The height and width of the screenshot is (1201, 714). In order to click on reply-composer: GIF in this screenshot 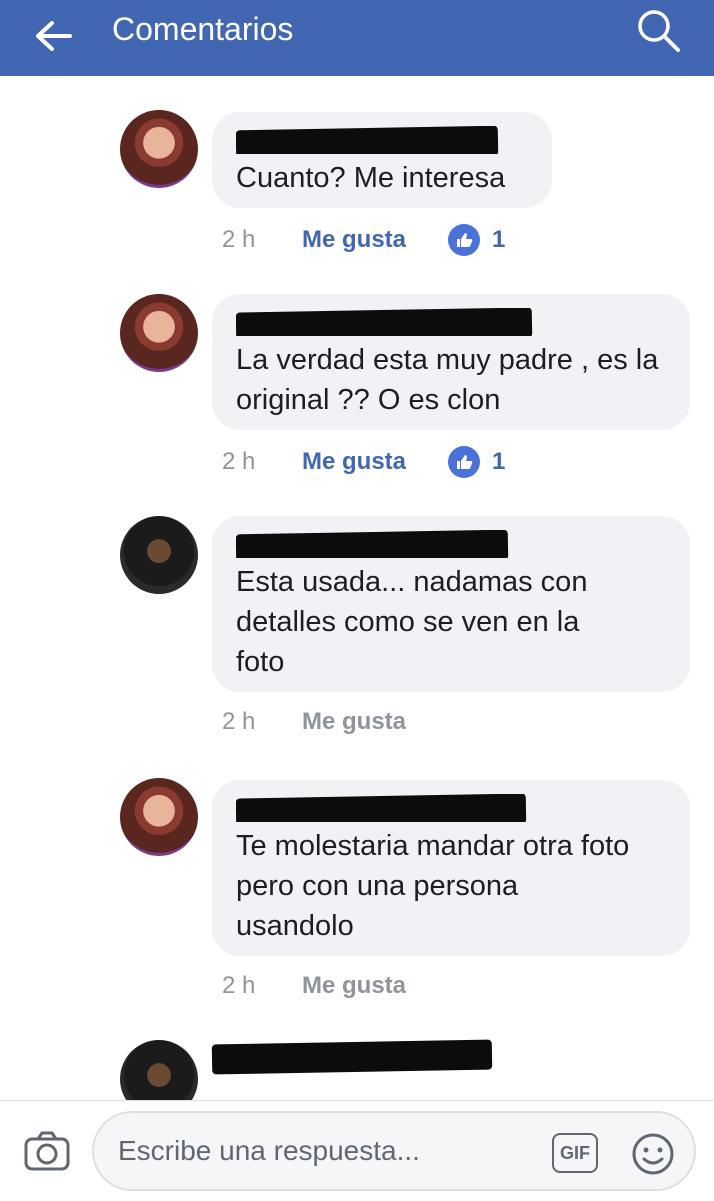, I will do `click(357, 1150)`.